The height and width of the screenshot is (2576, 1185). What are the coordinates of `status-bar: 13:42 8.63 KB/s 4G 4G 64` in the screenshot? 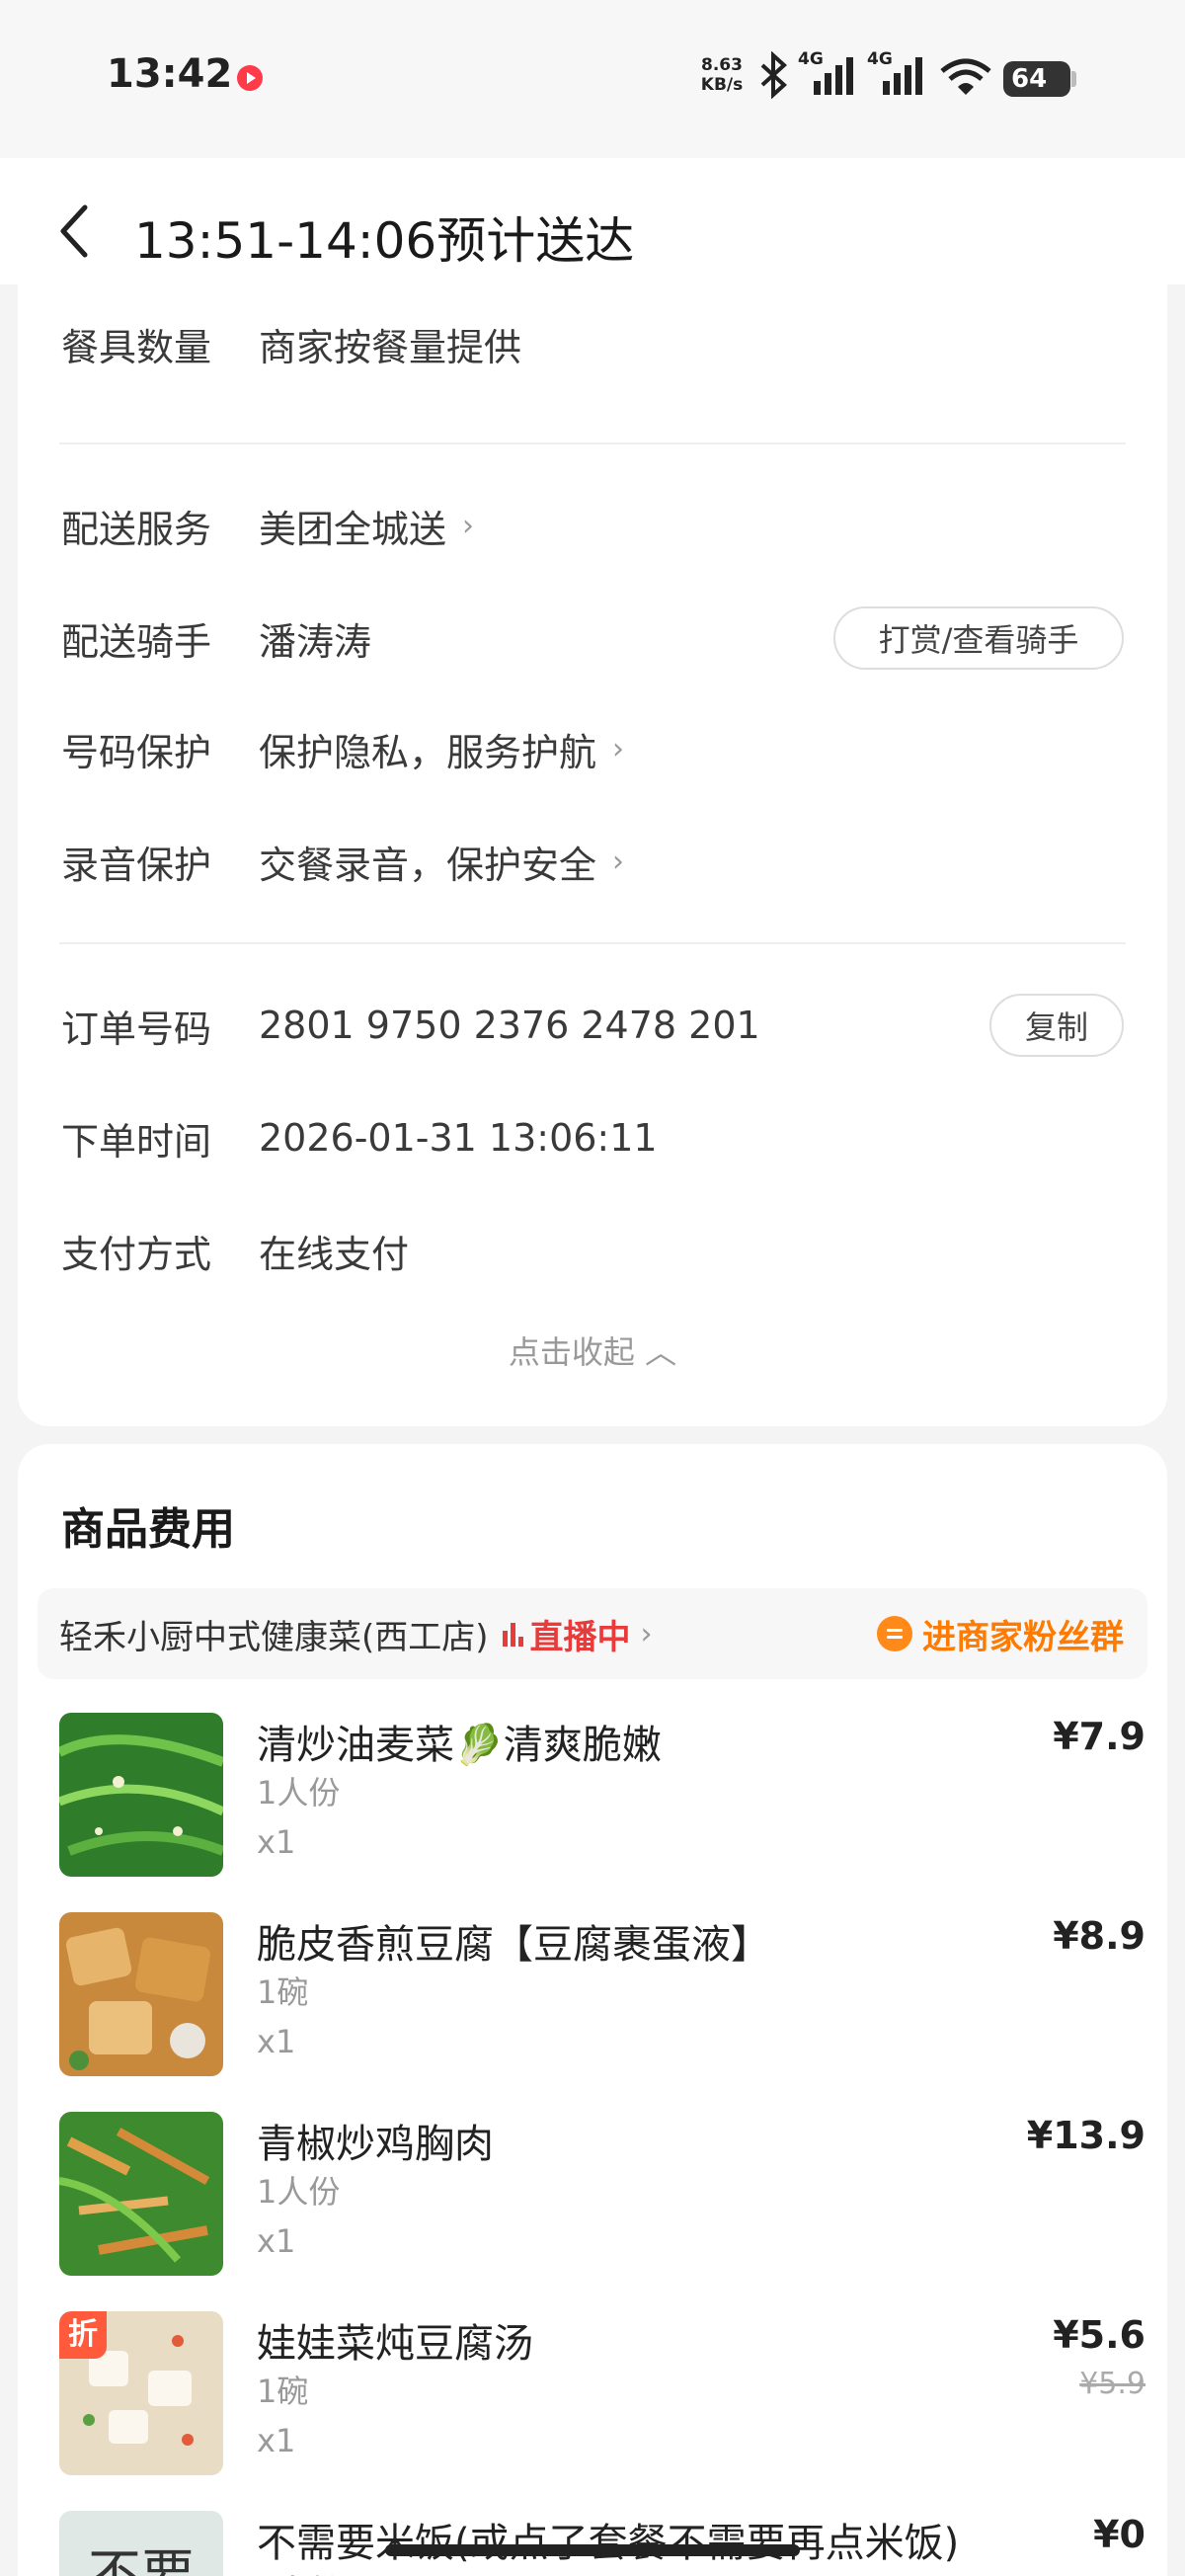 It's located at (592, 79).